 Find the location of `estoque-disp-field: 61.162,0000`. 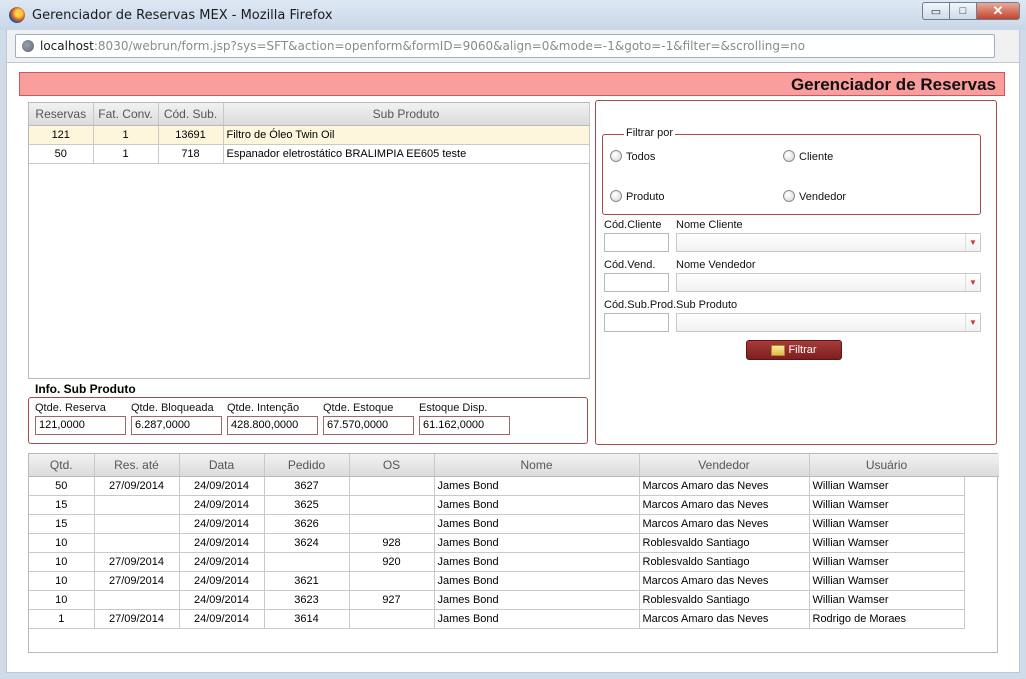

estoque-disp-field: 61.162,0000 is located at coordinates (464, 425).